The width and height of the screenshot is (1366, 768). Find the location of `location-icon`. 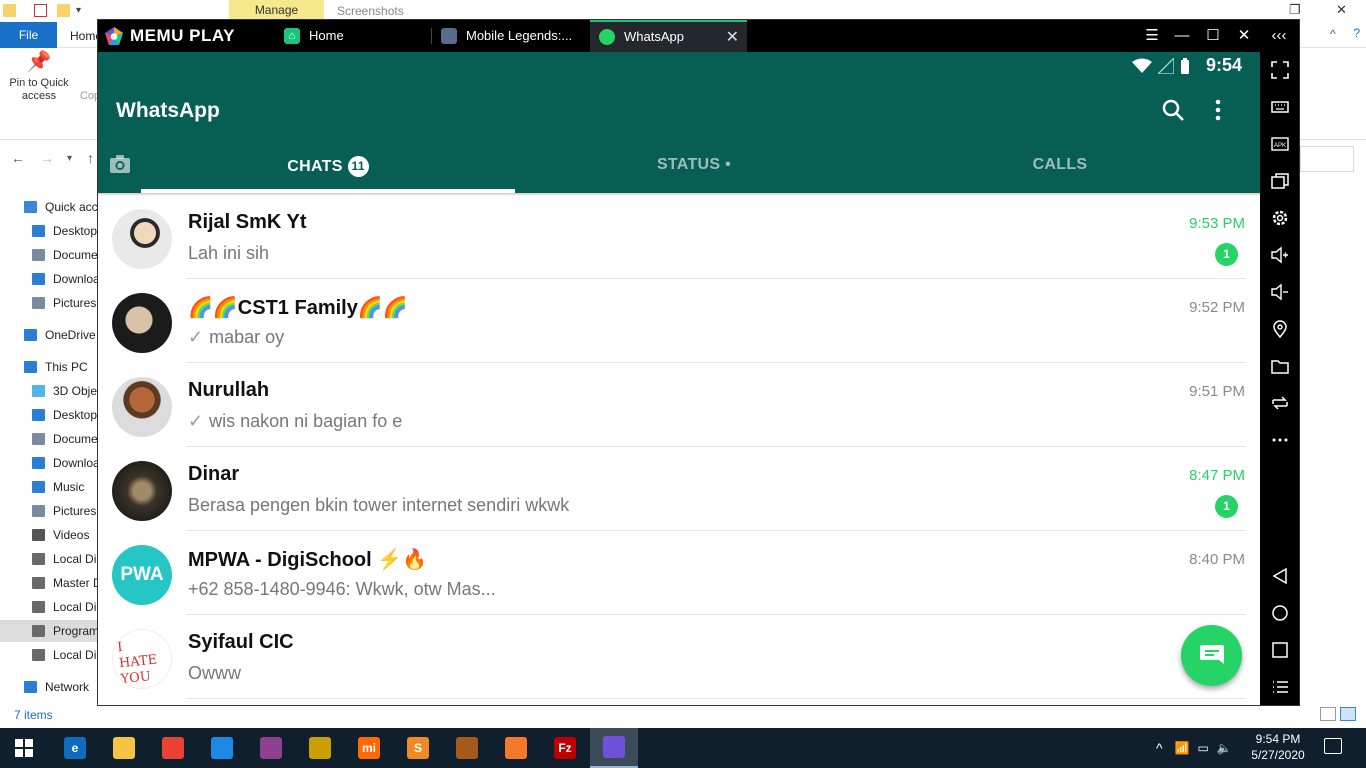

location-icon is located at coordinates (1280, 329).